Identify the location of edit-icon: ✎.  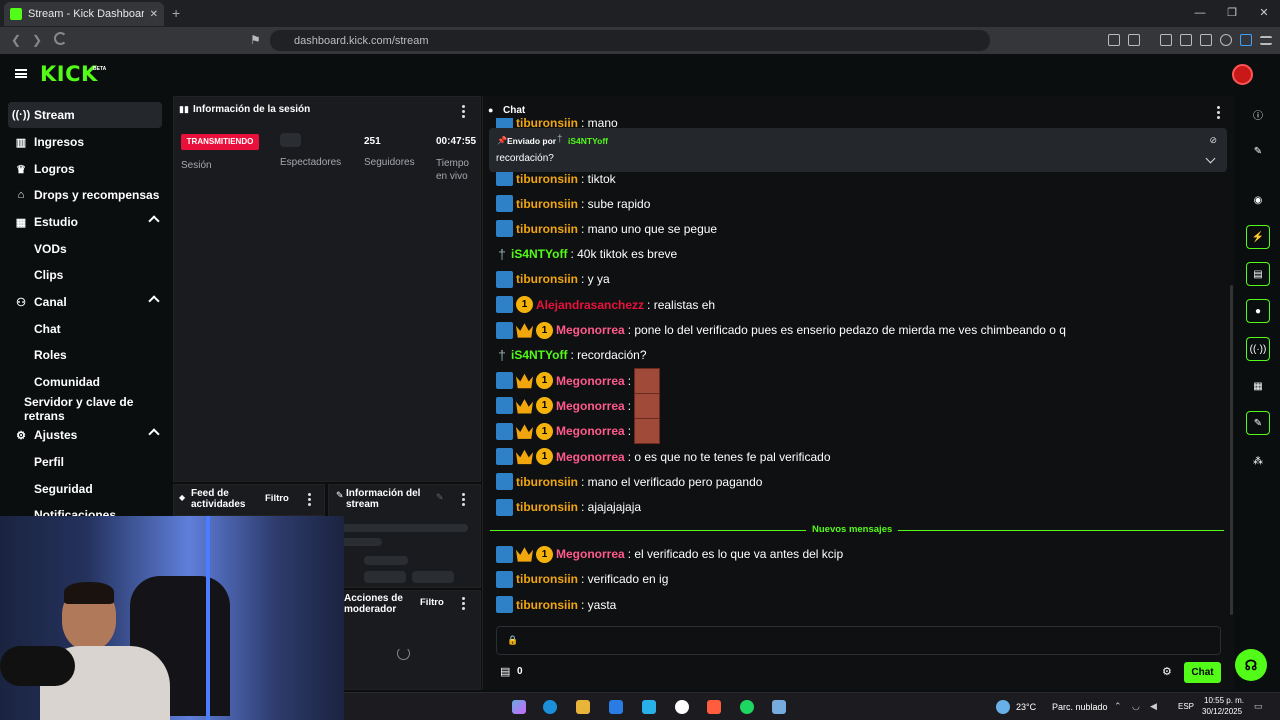
(440, 497).